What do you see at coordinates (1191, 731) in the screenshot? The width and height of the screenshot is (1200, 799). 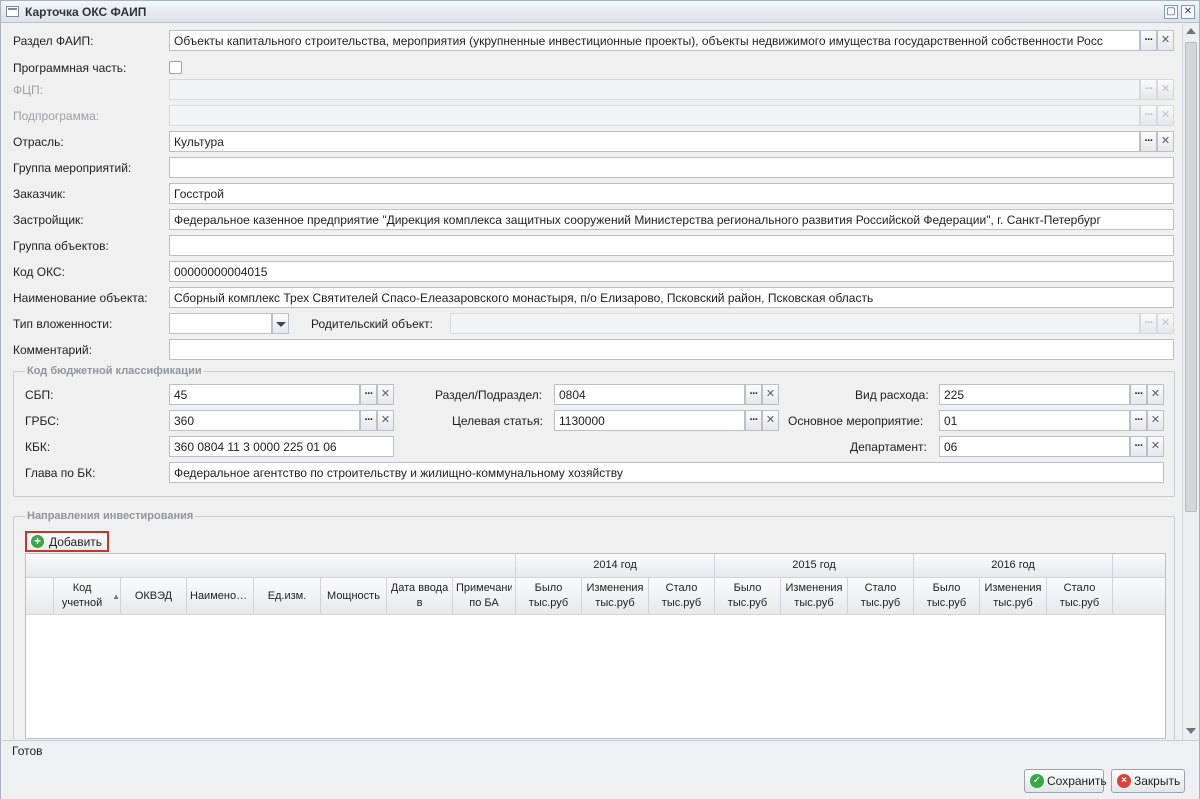 I see `scroll-down-icon` at bounding box center [1191, 731].